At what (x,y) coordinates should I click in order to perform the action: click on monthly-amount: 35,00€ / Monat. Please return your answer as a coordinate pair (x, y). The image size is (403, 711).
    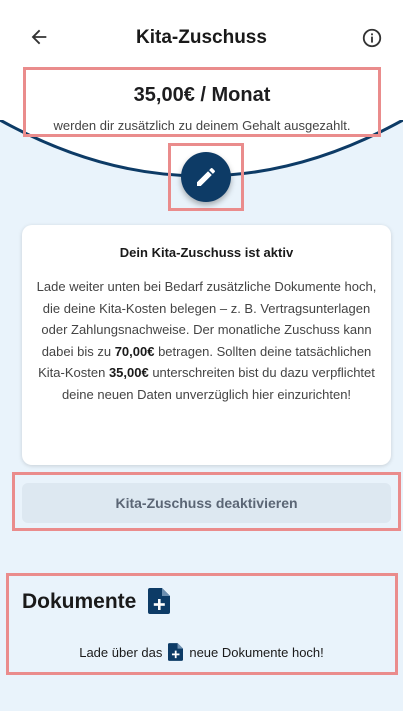
    Looking at the image, I should click on (202, 95).